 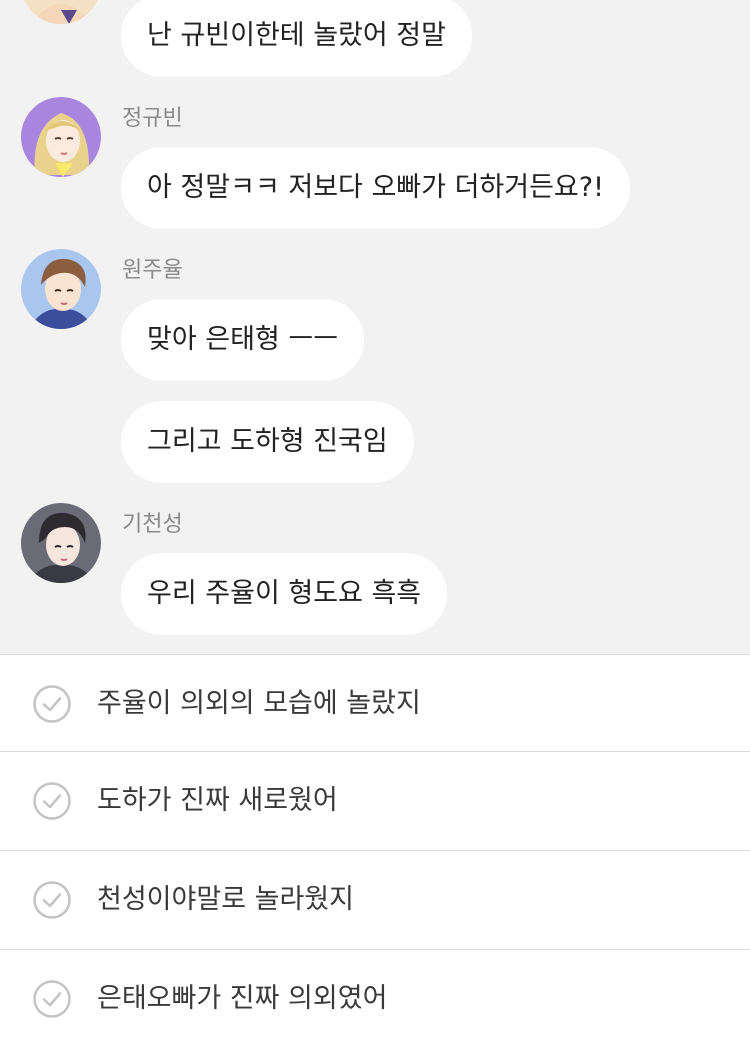 What do you see at coordinates (267, 442) in the screenshot?
I see `message-bubble: 그리고 도하형 진국임` at bounding box center [267, 442].